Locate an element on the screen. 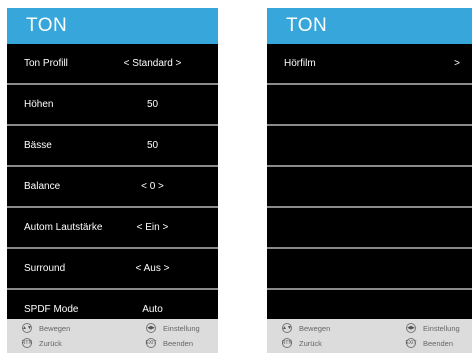 This screenshot has width=472, height=355. menu-item-balance: Balance < 0 > is located at coordinates (112, 187).